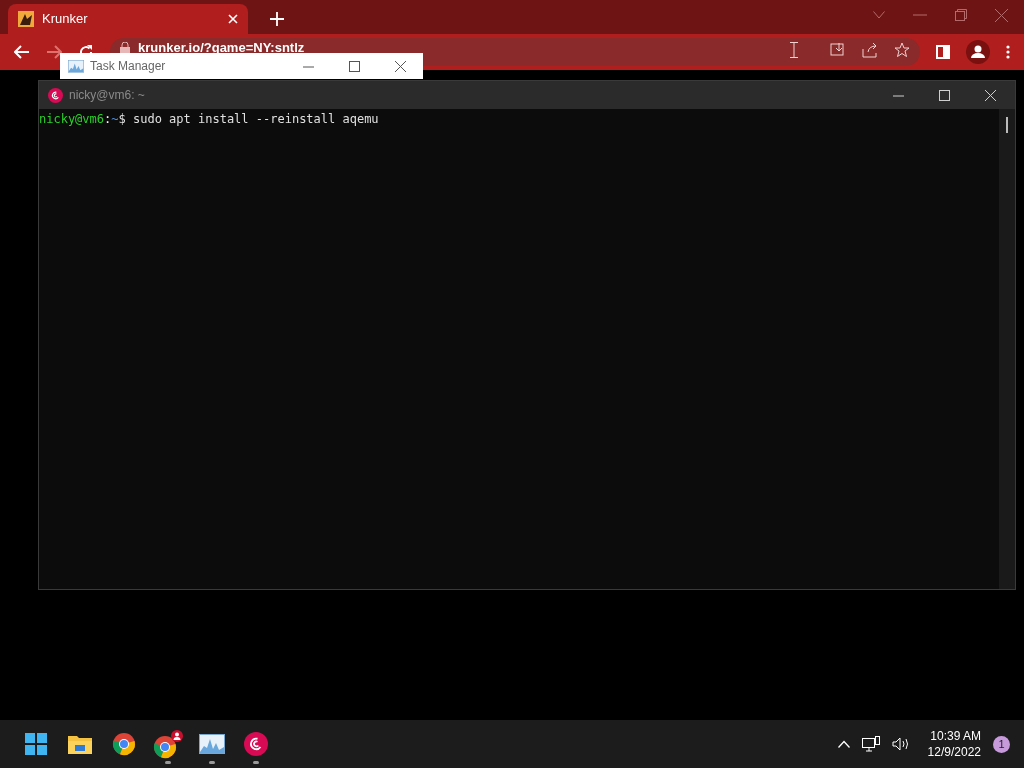 The height and width of the screenshot is (768, 1024). What do you see at coordinates (107, 95) in the screenshot?
I see `window-title: nicky@vm6: ~` at bounding box center [107, 95].